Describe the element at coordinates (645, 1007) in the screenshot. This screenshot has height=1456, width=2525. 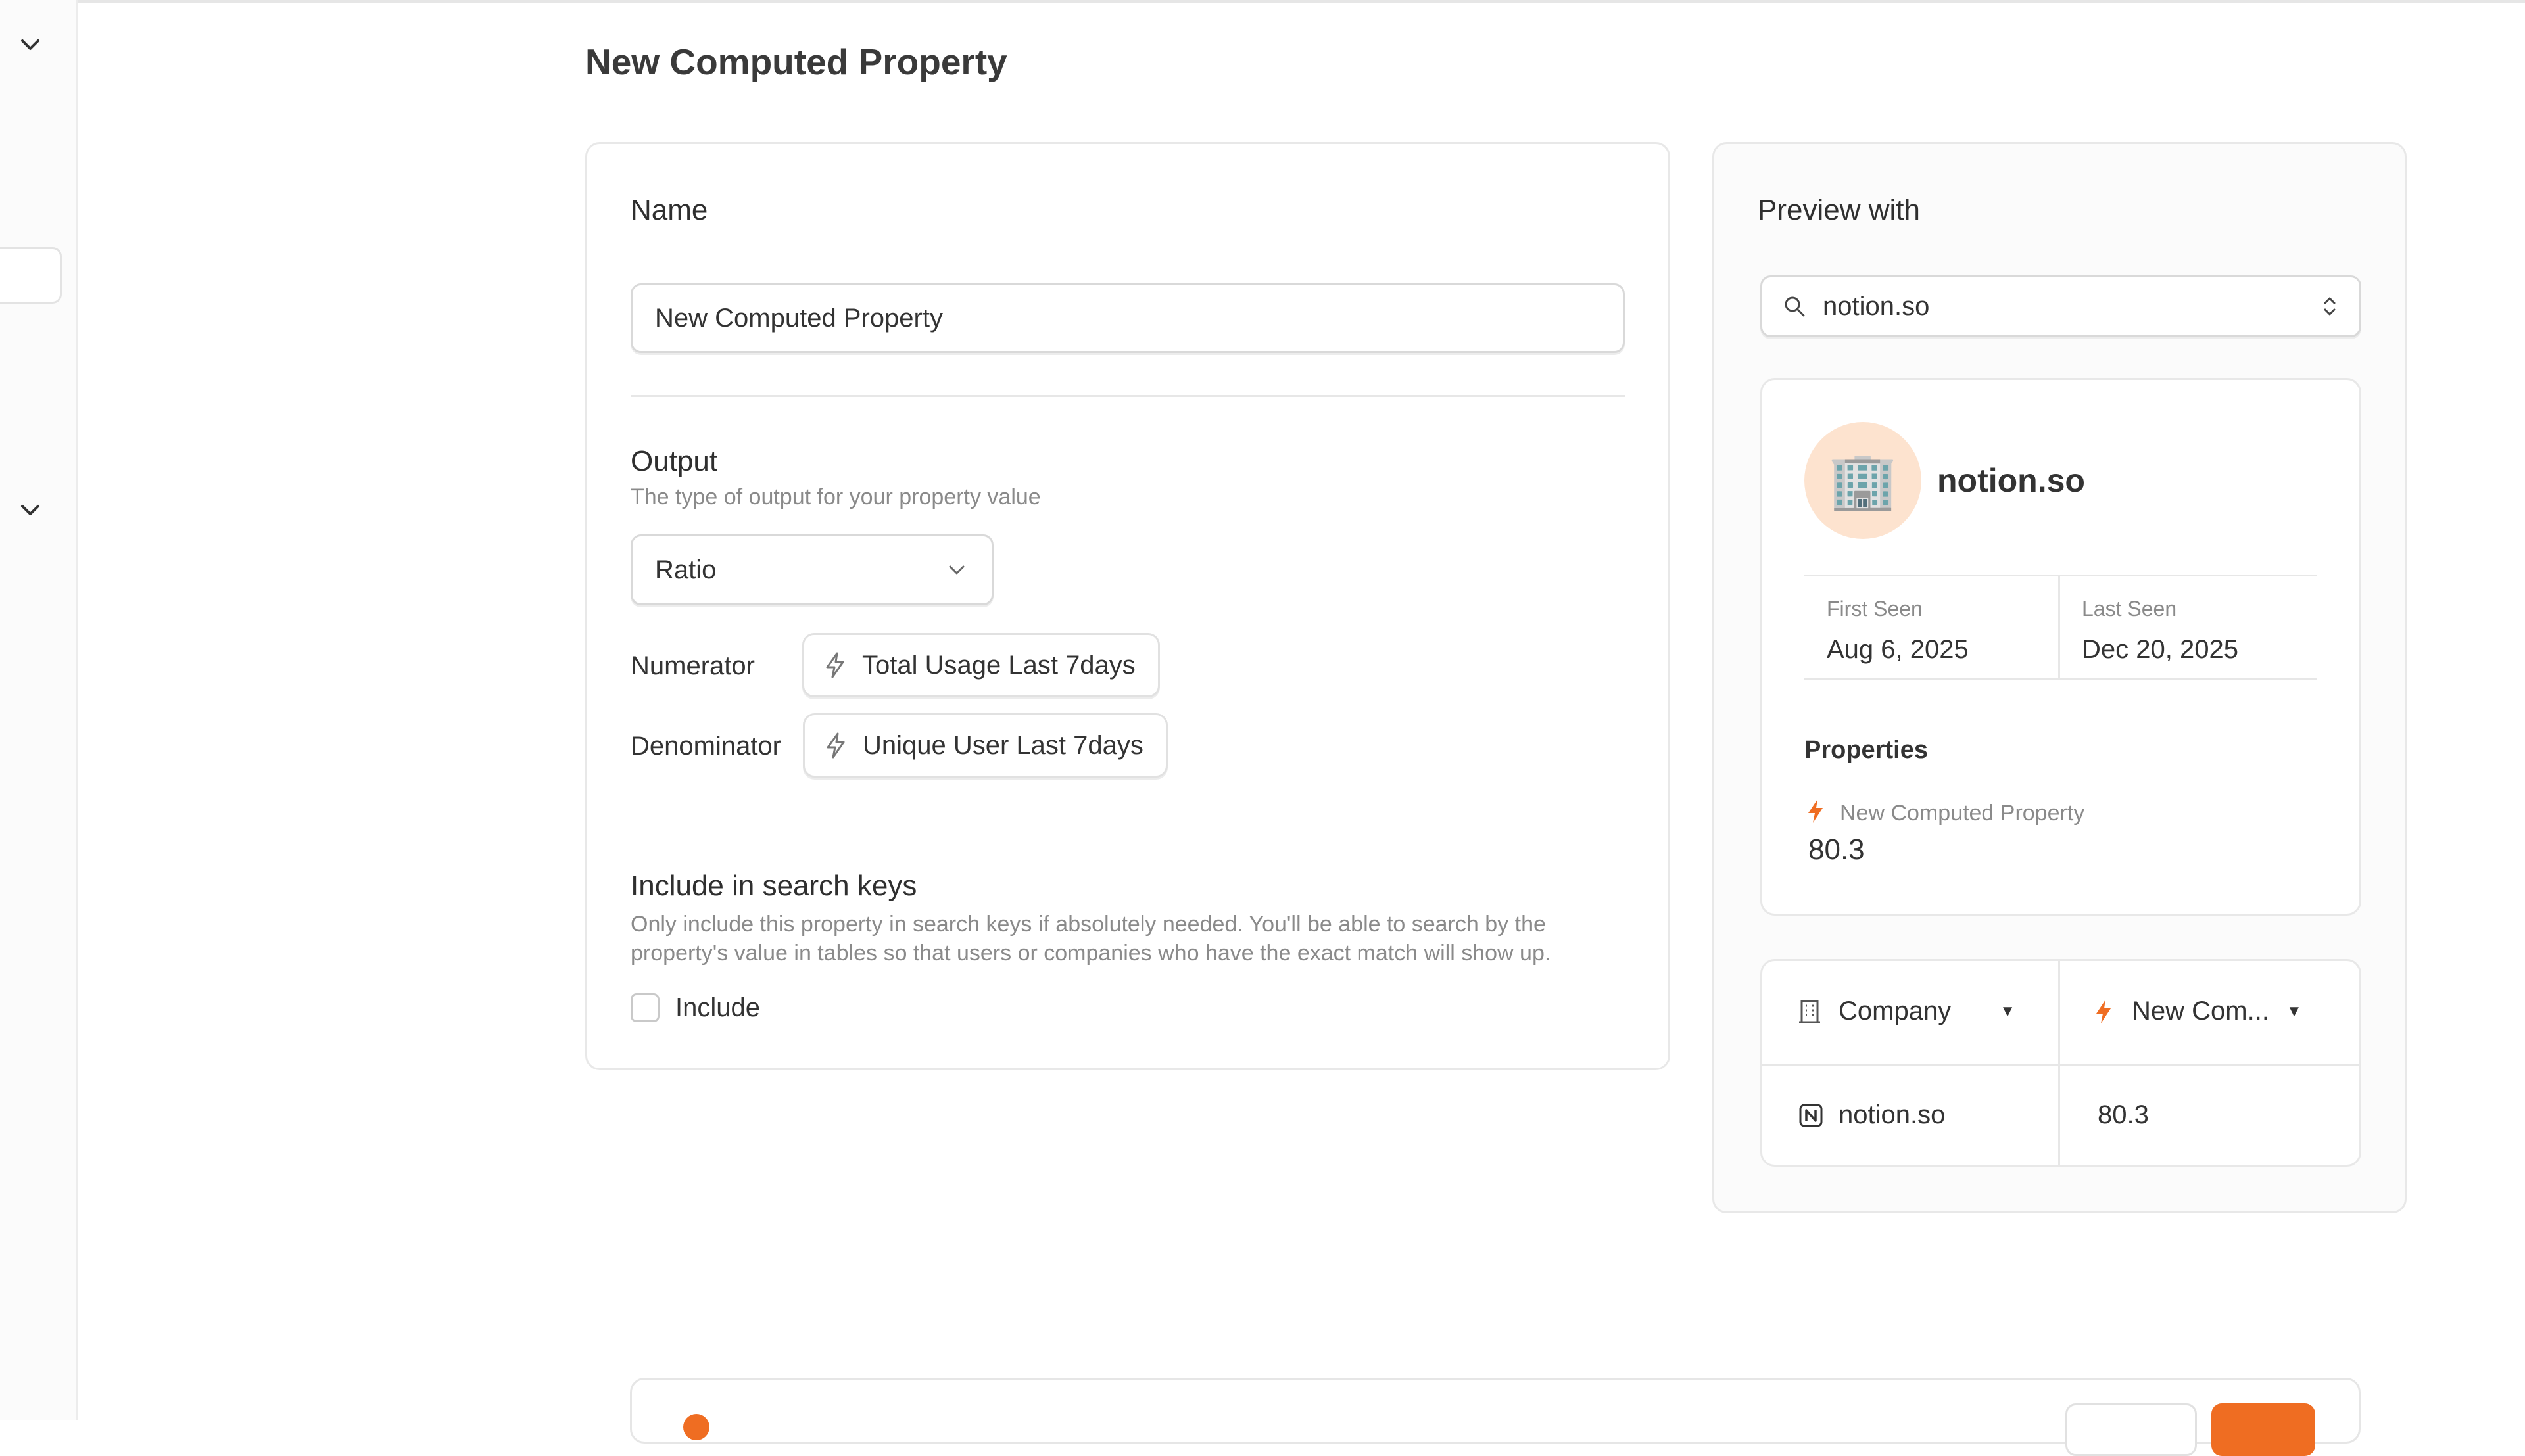
I see `include-checkbox` at that location.